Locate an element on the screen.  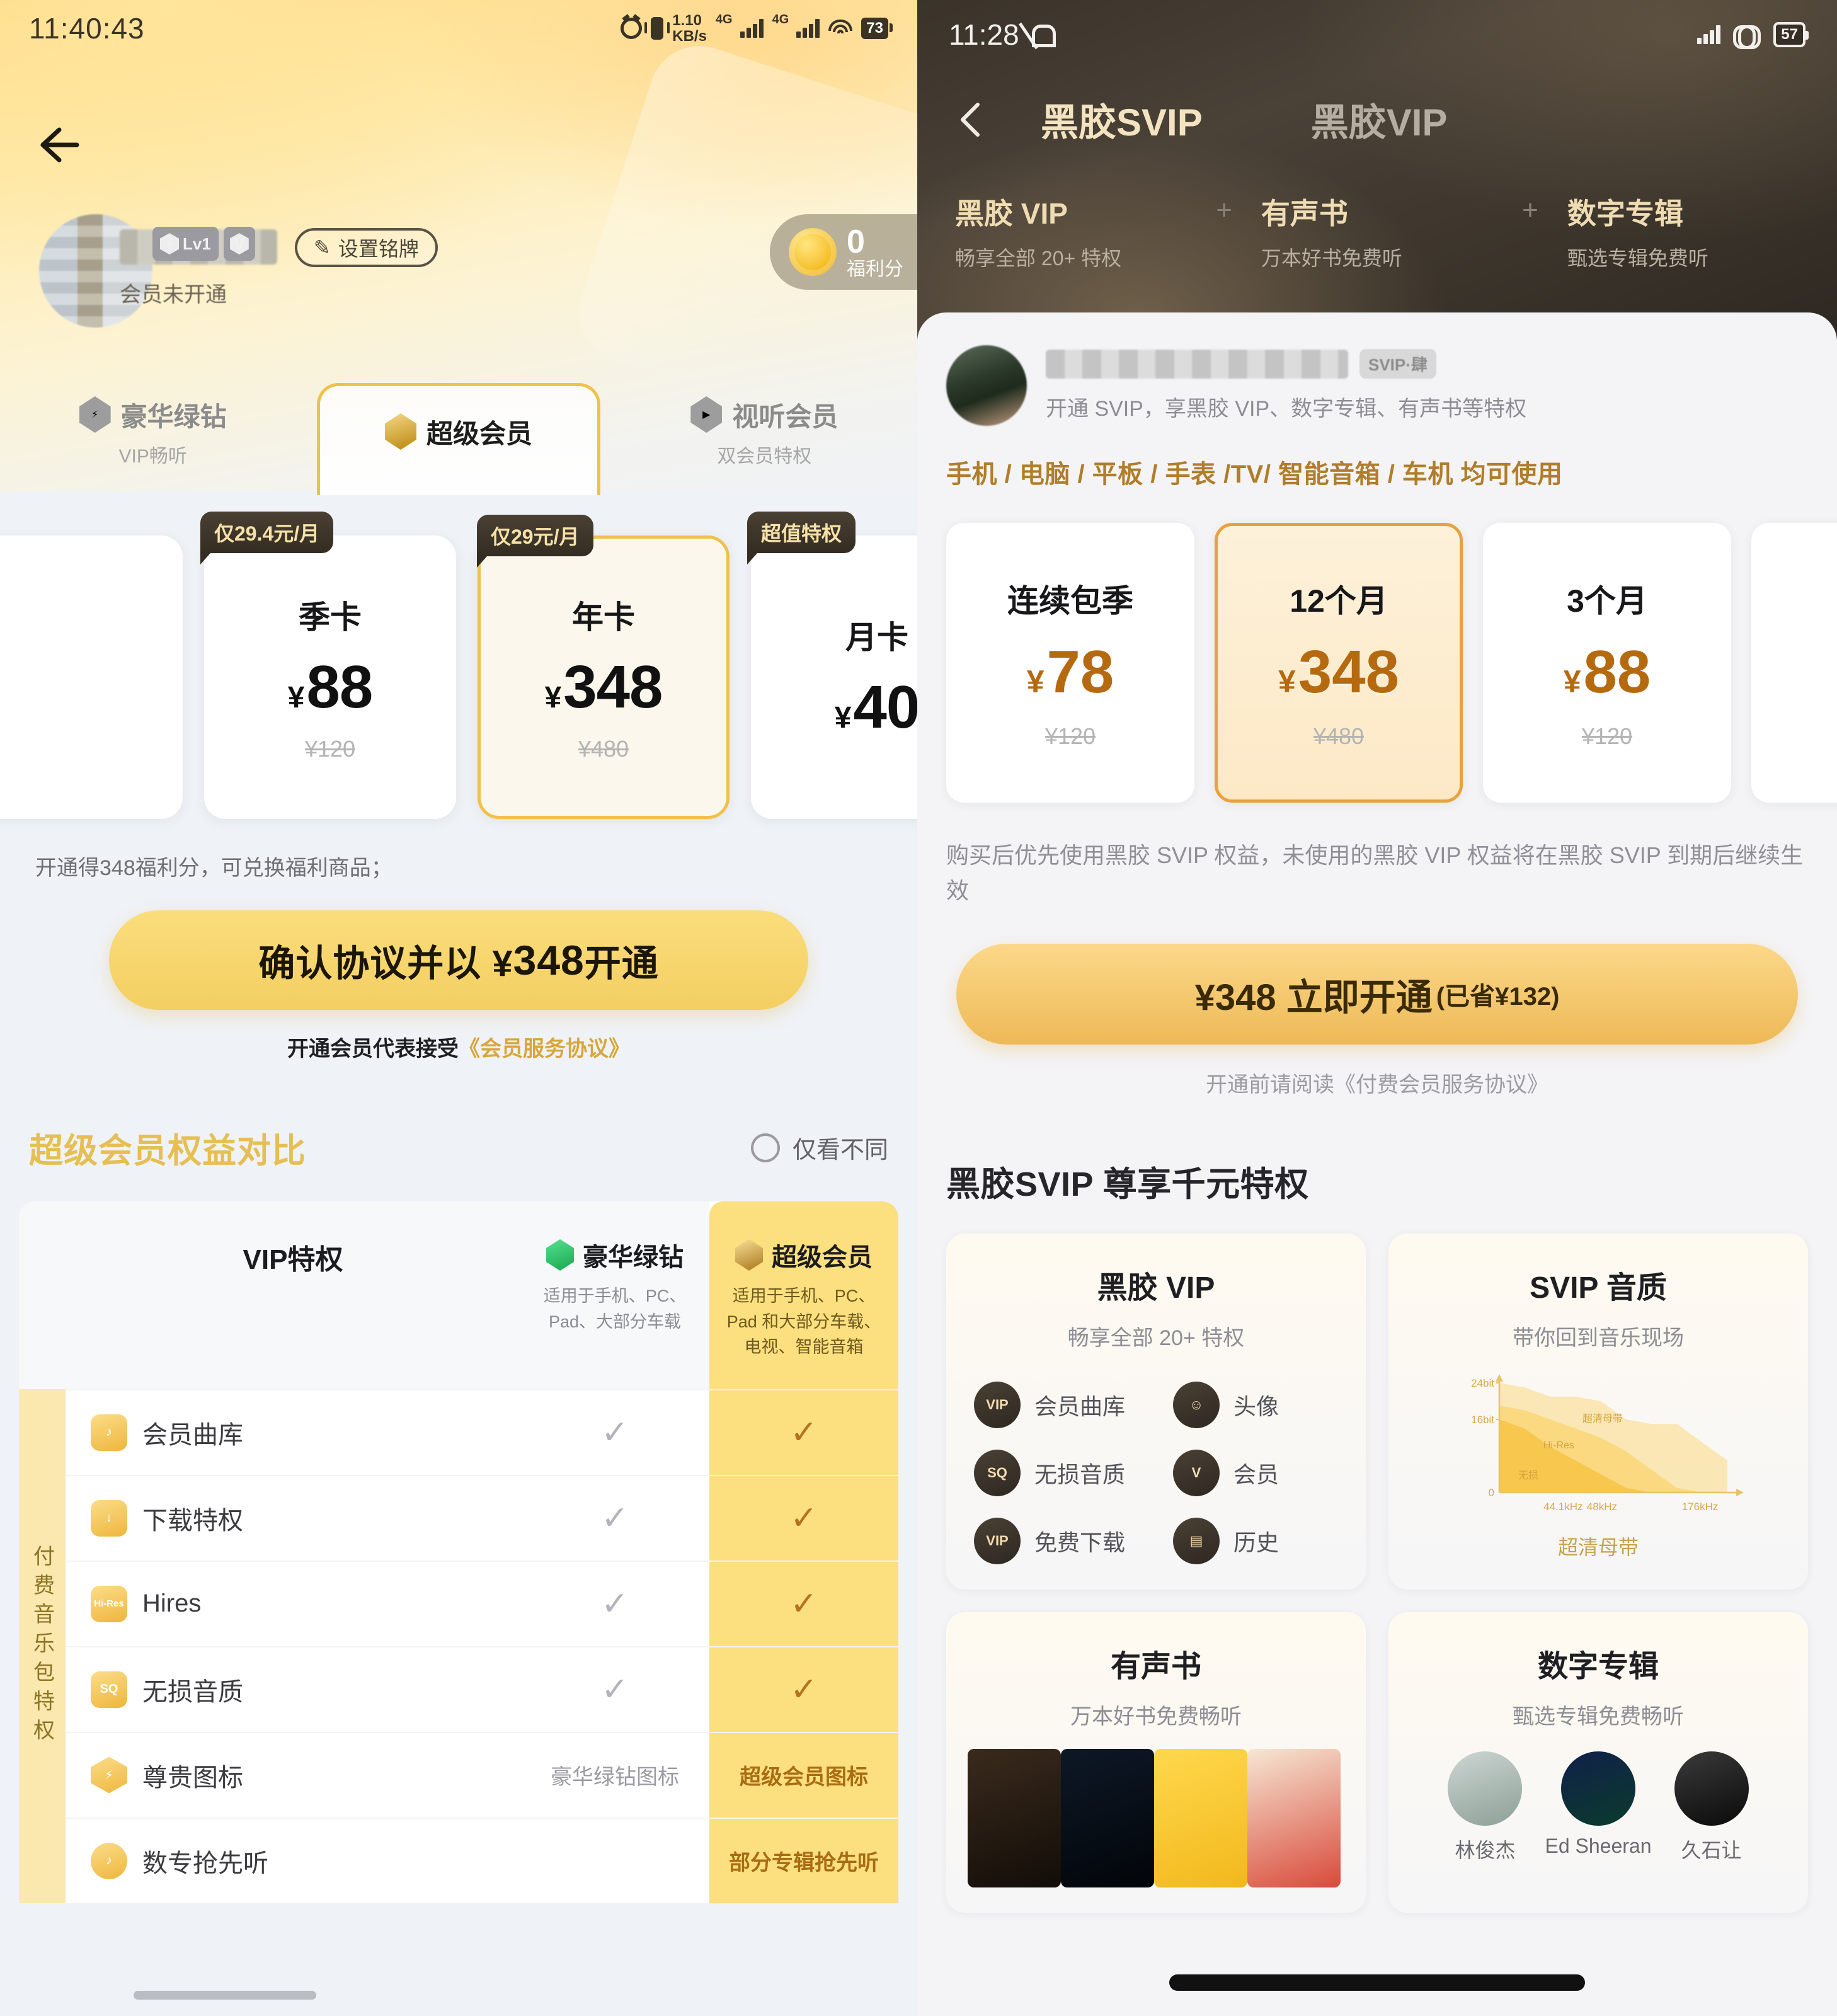
svg-text: Hi-Res is located at coordinates (1558, 1445).